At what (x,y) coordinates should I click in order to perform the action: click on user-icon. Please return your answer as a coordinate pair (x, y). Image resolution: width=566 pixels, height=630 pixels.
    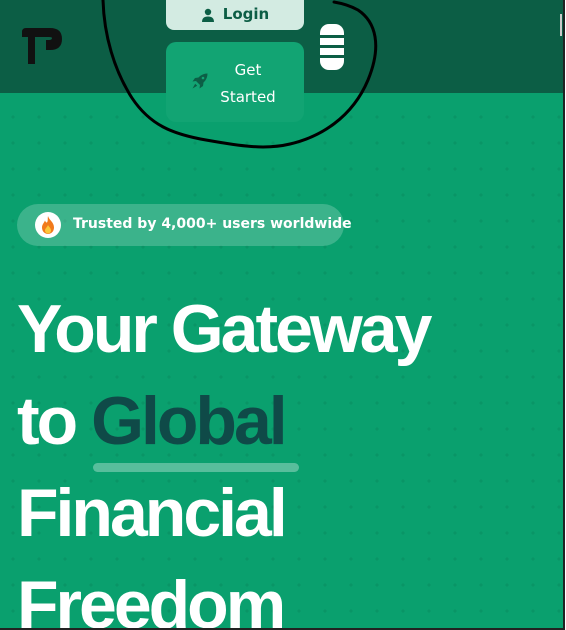
    Looking at the image, I should click on (207, 15).